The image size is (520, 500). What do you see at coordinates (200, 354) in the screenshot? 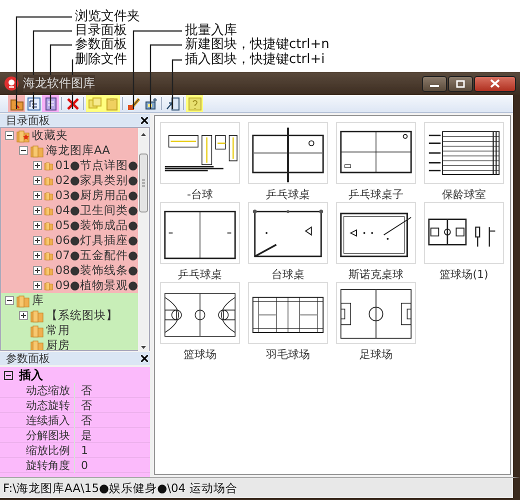
I see `thumbnail-label: 篮球场` at bounding box center [200, 354].